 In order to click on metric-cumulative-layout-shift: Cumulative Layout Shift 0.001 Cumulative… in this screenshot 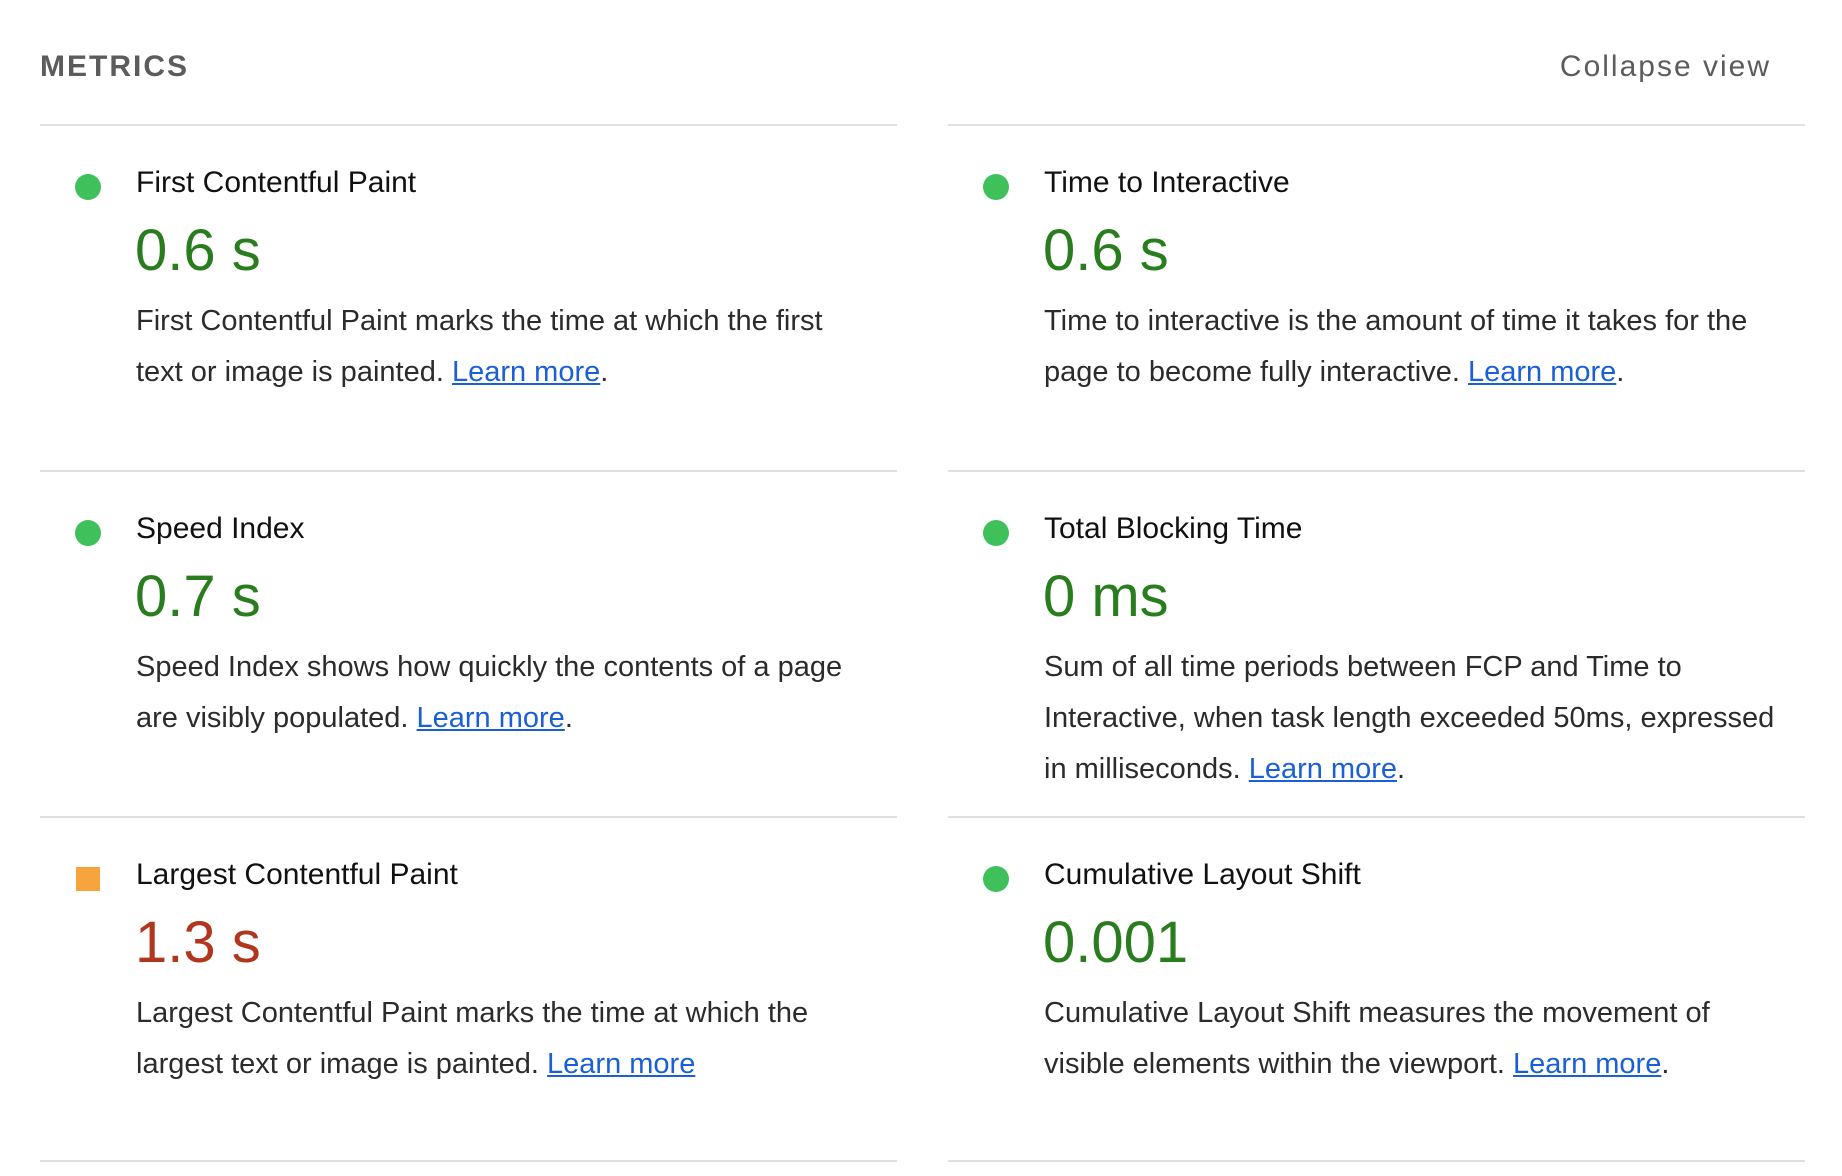, I will do `click(1376, 989)`.